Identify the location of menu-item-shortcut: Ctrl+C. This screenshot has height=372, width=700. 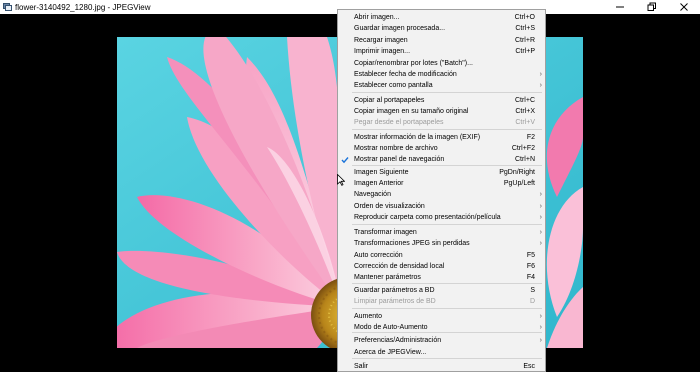
(524, 100).